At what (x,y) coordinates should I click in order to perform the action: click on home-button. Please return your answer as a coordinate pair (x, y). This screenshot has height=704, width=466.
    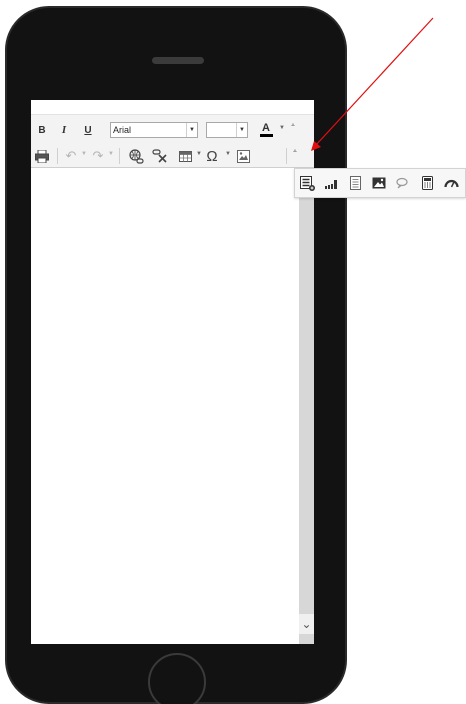
    Looking at the image, I should click on (177, 678).